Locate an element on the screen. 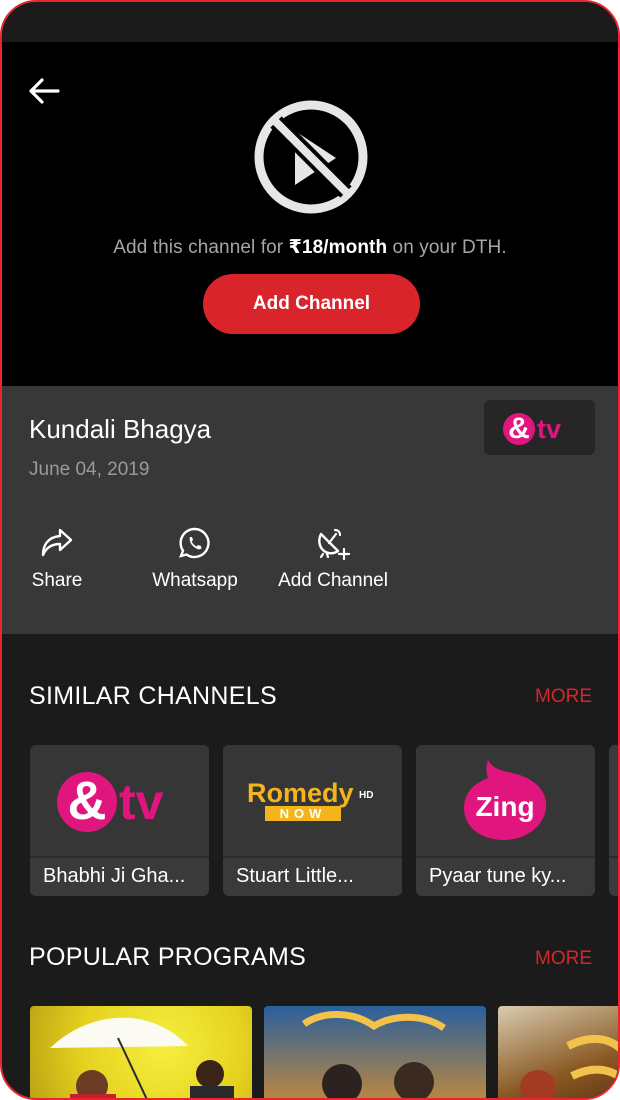  share-action: Share is located at coordinates (57, 559).